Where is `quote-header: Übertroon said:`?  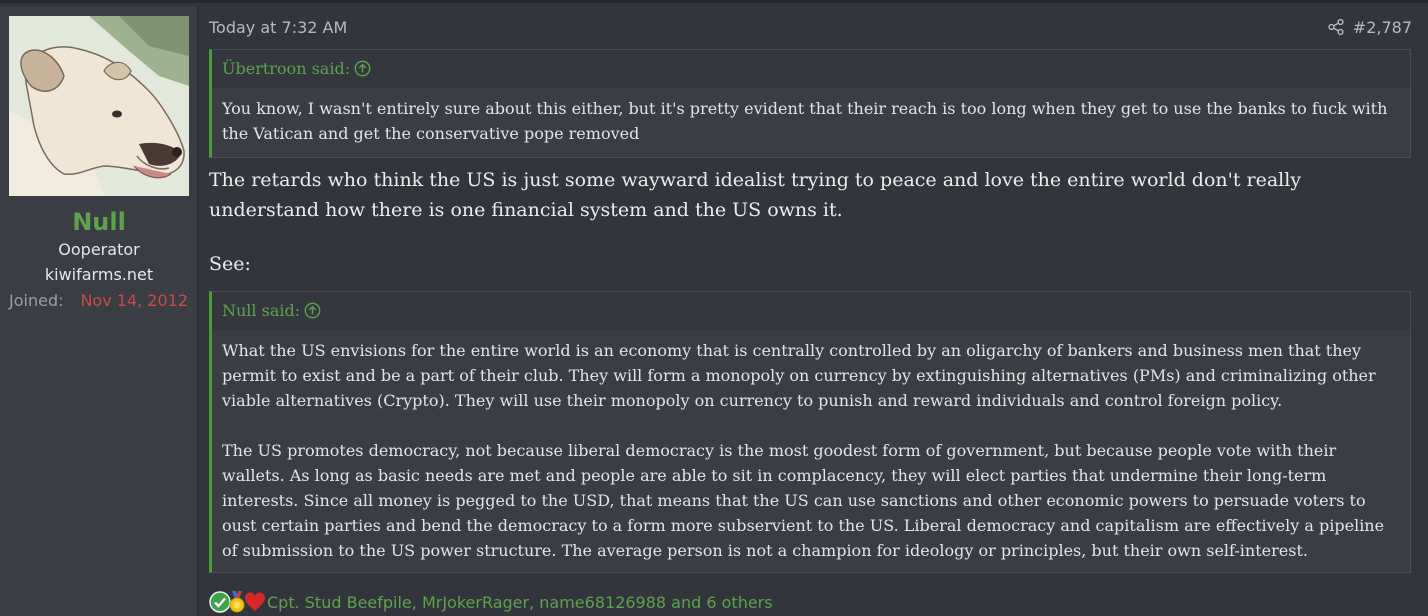 quote-header: Übertroon said: is located at coordinates (811, 69).